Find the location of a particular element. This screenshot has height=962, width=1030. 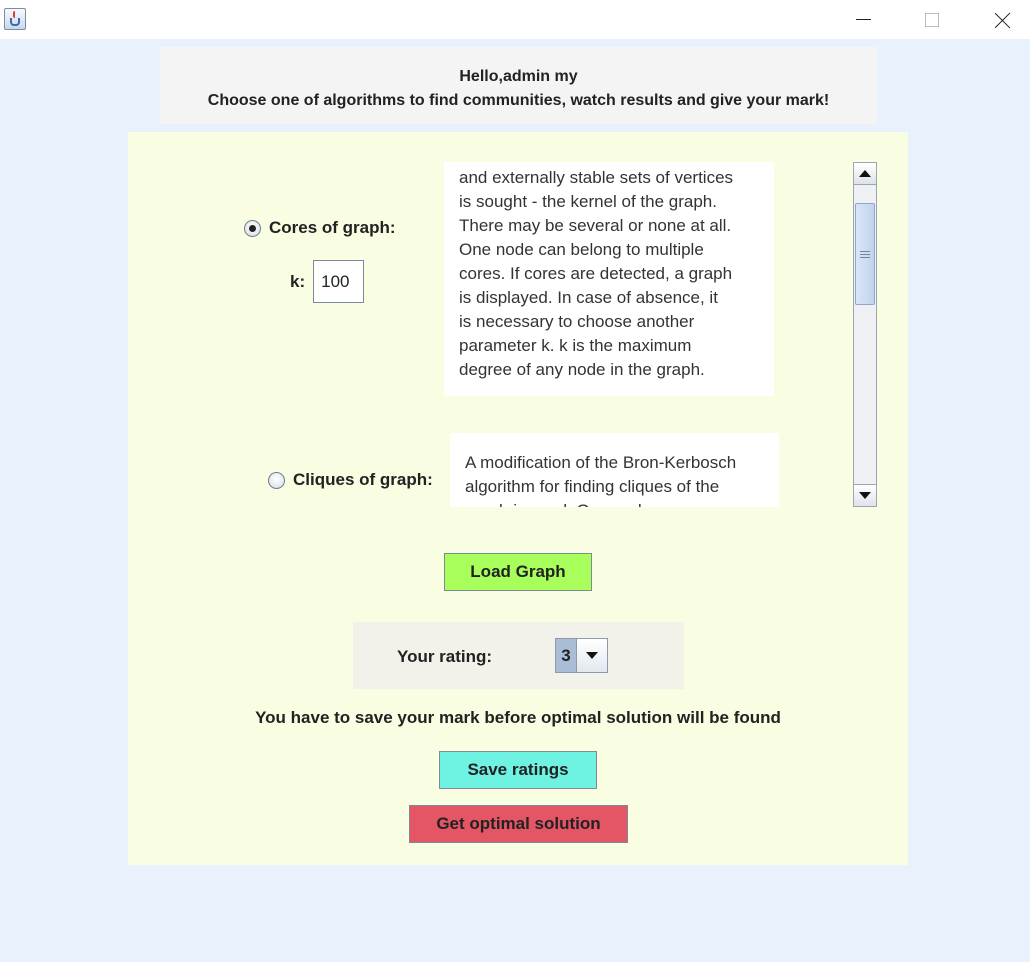

title-bar is located at coordinates (515, 19).